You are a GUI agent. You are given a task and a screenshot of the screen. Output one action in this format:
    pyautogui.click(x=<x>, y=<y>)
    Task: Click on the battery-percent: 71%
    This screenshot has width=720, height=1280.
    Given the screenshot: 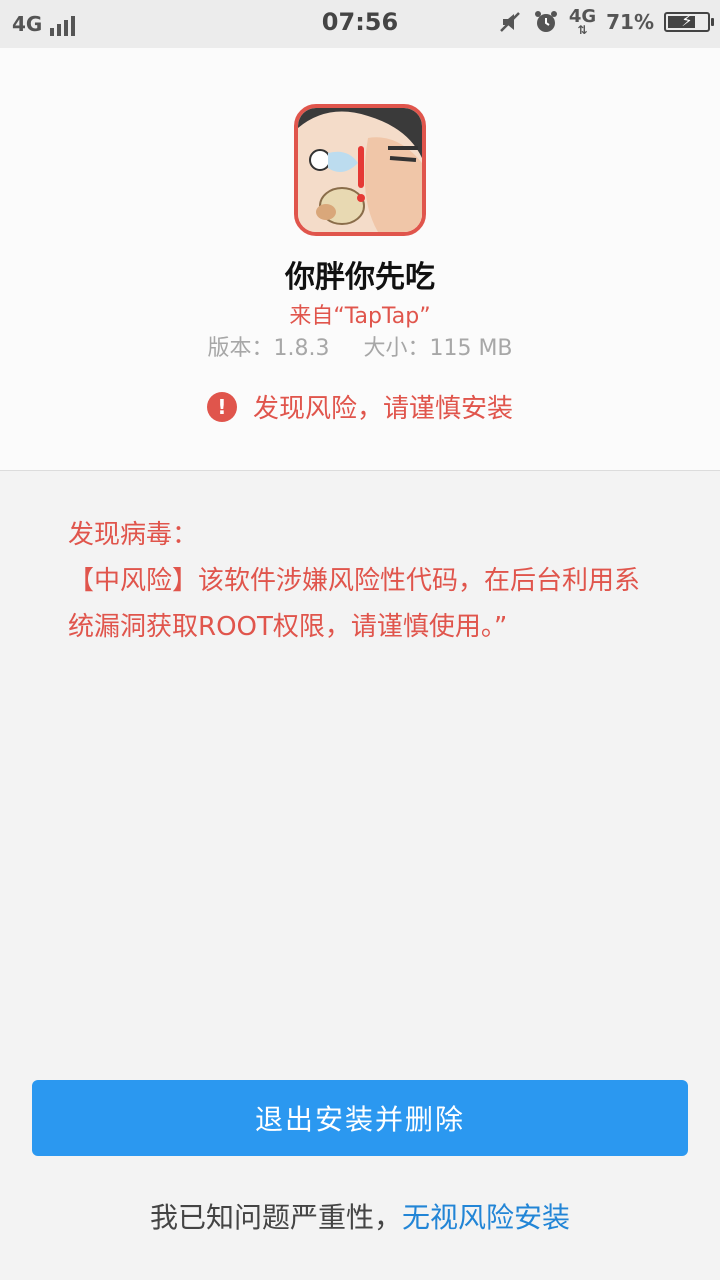 What is the action you would take?
    pyautogui.click(x=630, y=22)
    